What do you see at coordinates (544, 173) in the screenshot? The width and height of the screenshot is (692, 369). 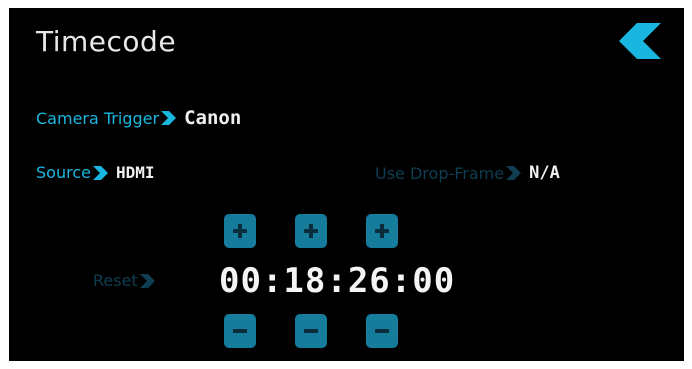 I see `drop-frame-value: N/A` at bounding box center [544, 173].